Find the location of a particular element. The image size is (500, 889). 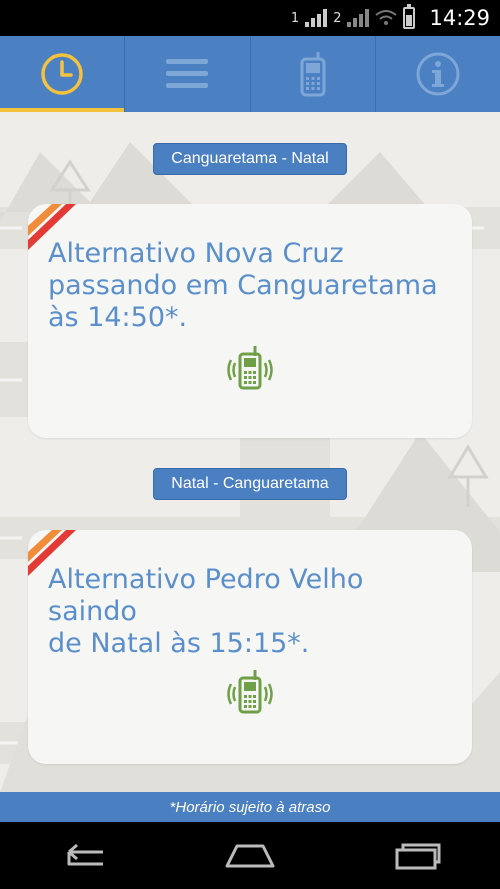

tab-phone is located at coordinates (313, 74).